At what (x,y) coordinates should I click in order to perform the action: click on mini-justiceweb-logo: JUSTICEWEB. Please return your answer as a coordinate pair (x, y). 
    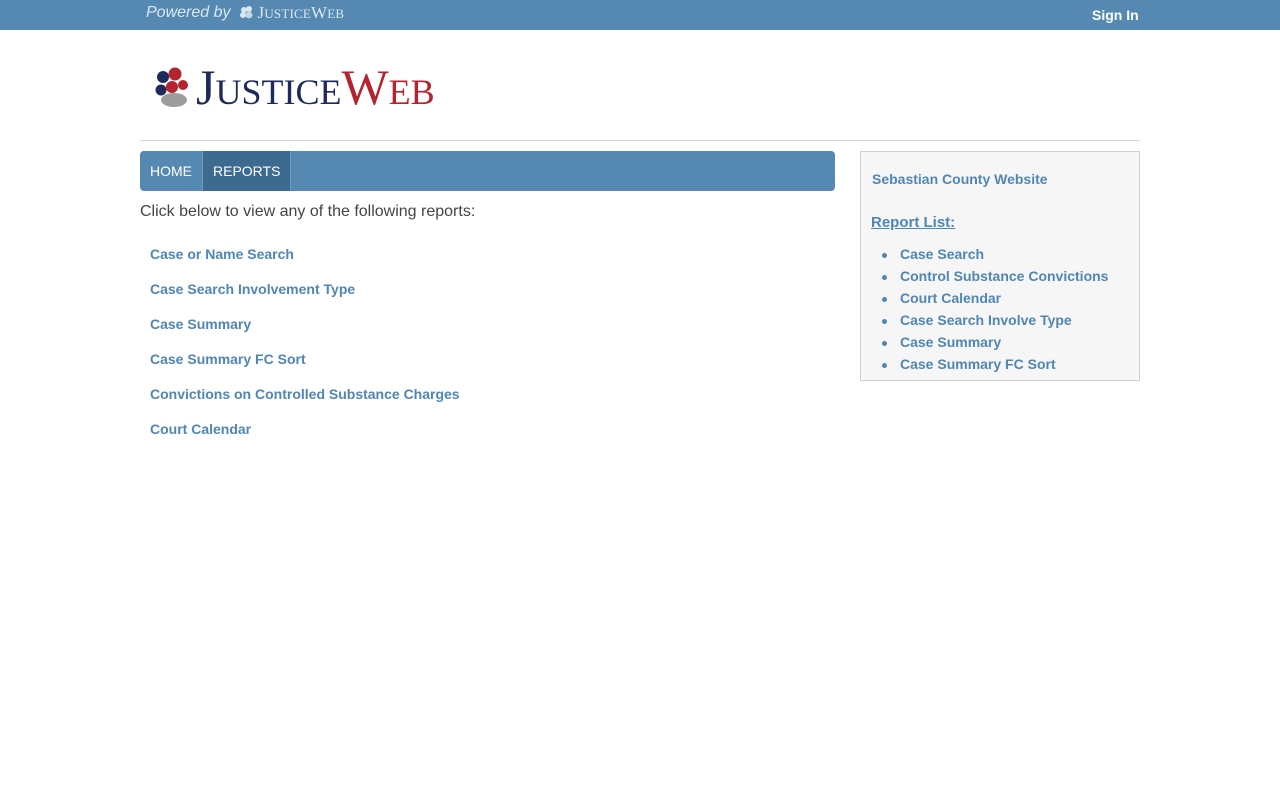
    Looking at the image, I should click on (292, 13).